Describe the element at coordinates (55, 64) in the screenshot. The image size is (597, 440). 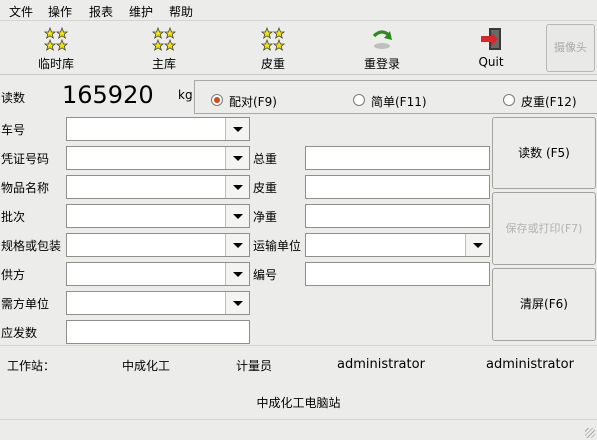
I see `toolbar-temp-db-label: 临时库` at that location.